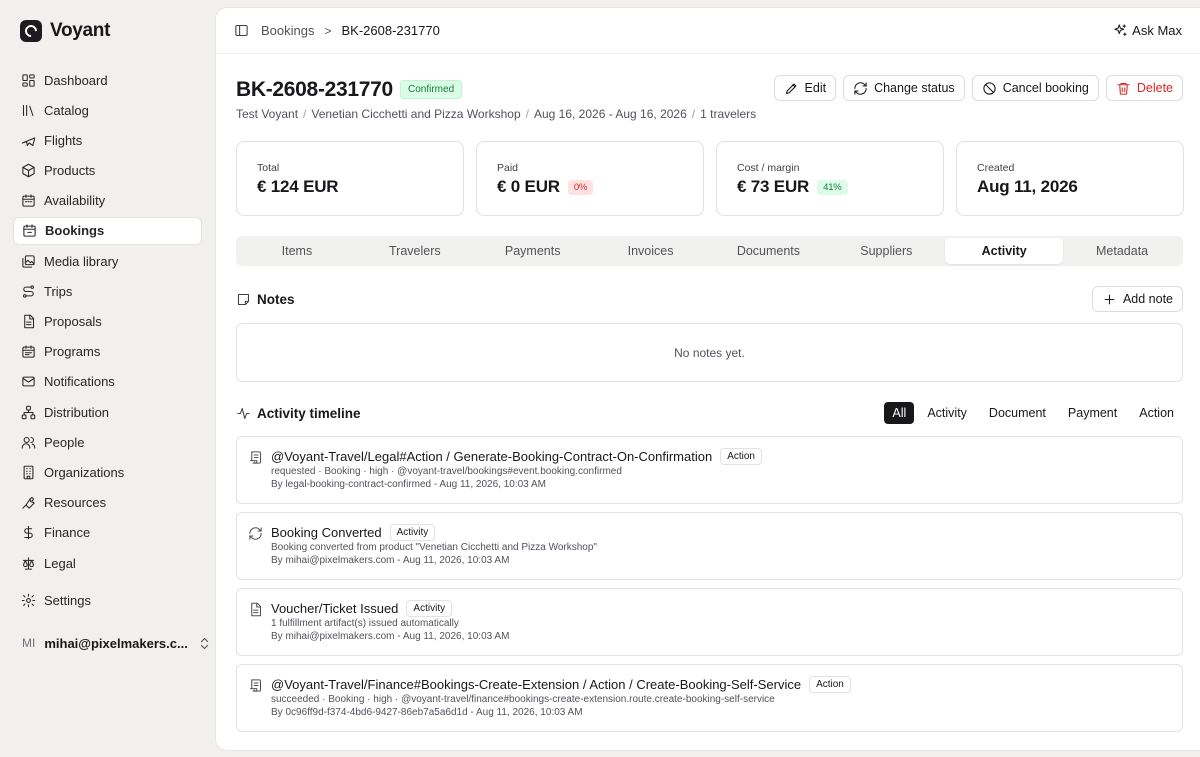 Image resolution: width=1200 pixels, height=757 pixels. I want to click on brand-name: Voyant, so click(80, 30).